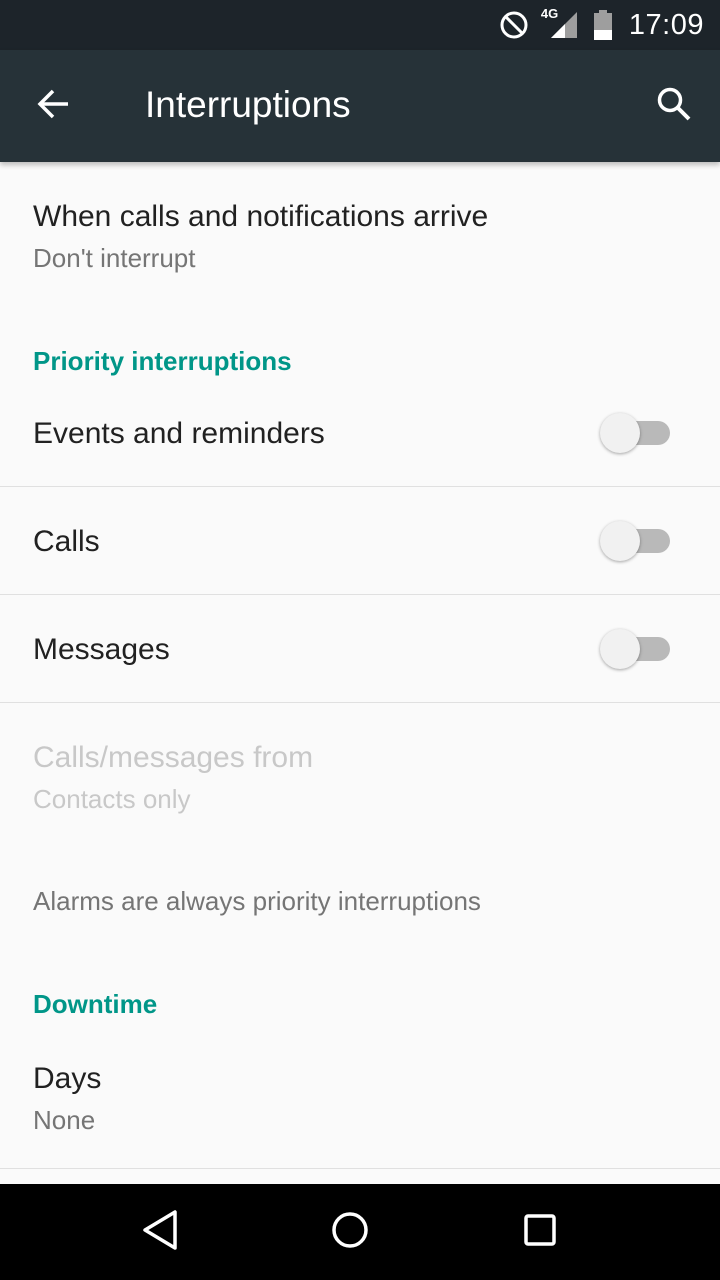 The width and height of the screenshot is (720, 1280). I want to click on events-reminders-title: Events and reminders, so click(179, 433).